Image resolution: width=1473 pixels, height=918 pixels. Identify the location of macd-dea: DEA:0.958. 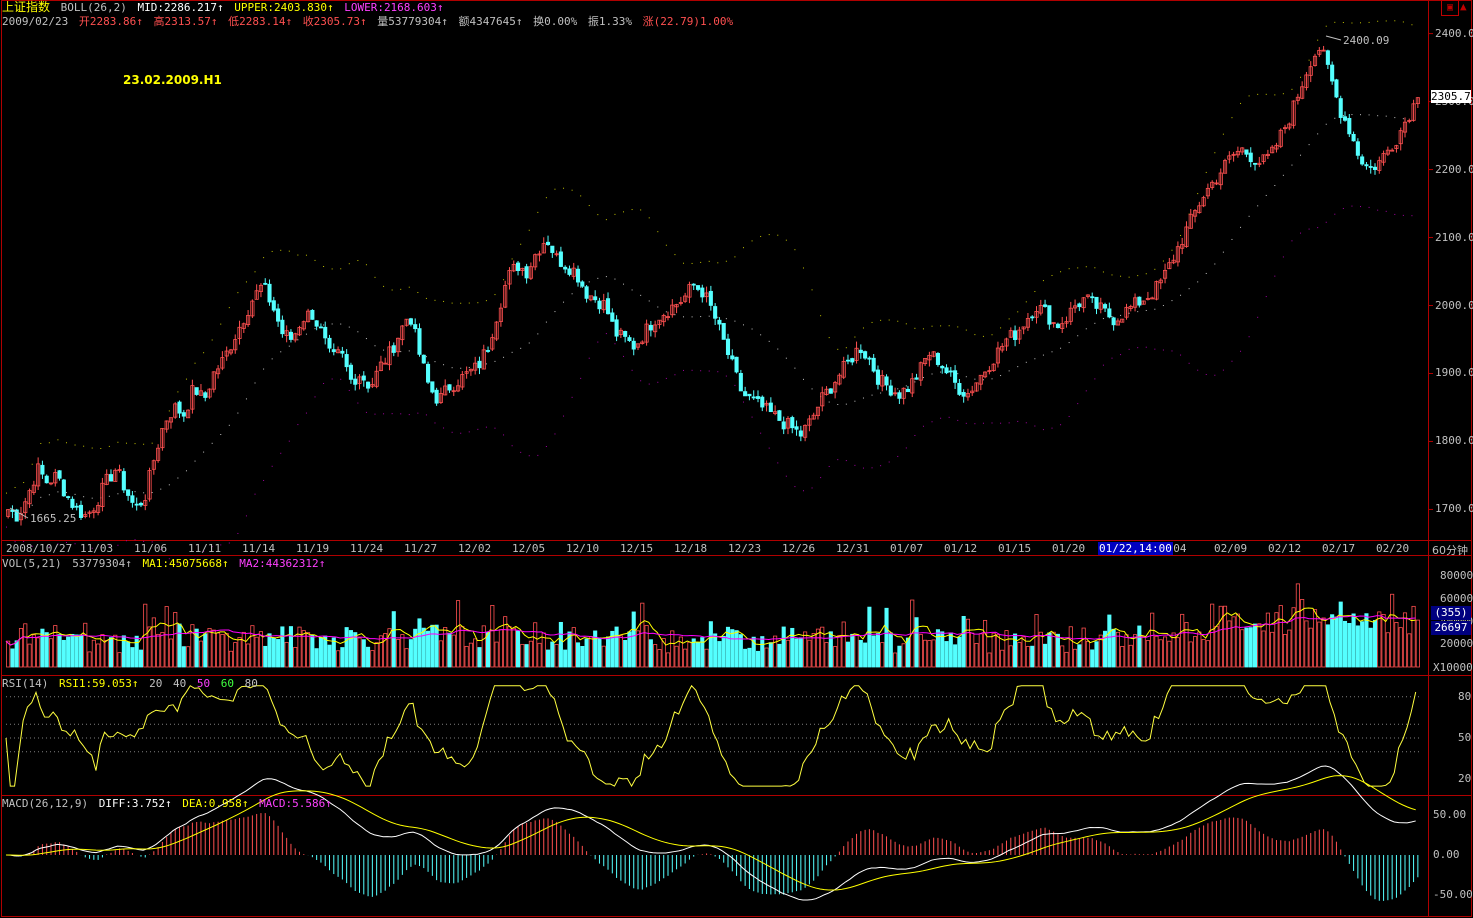
(212, 803).